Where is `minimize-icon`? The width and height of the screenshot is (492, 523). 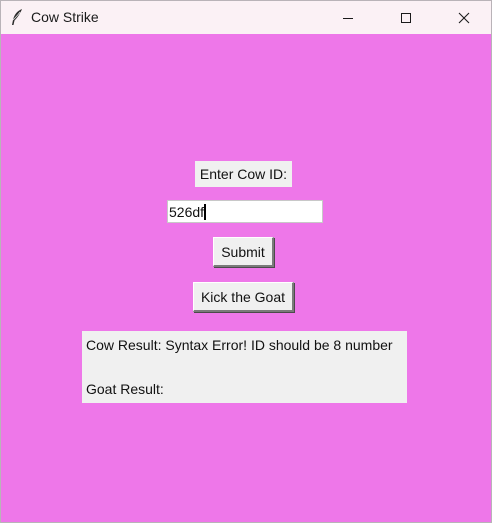 minimize-icon is located at coordinates (348, 18).